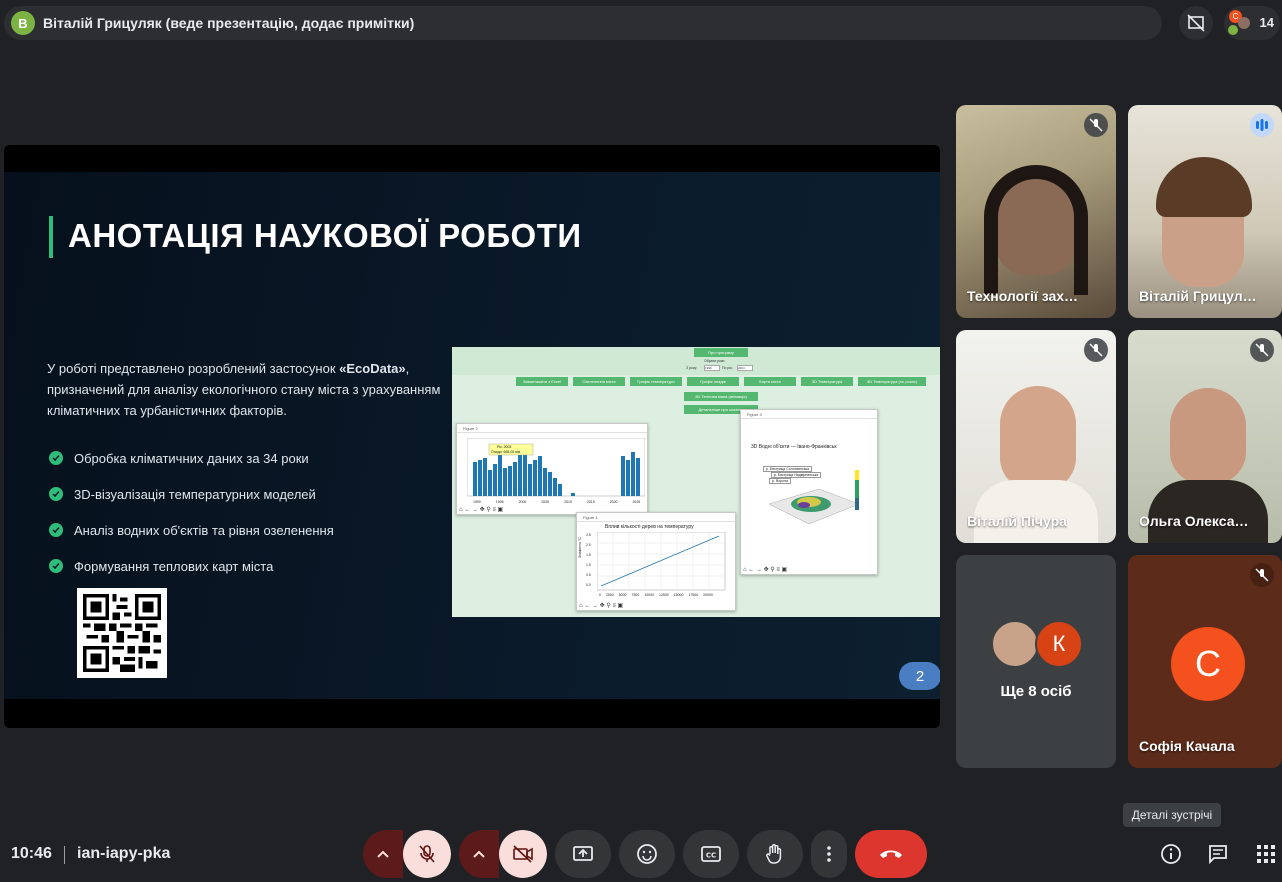 This screenshot has height=882, width=1282. Describe the element at coordinates (325, 235) in the screenshot. I see `slide-title: АНОТАЦІЯ НАУКОВОЇ РОБОТИ` at that location.